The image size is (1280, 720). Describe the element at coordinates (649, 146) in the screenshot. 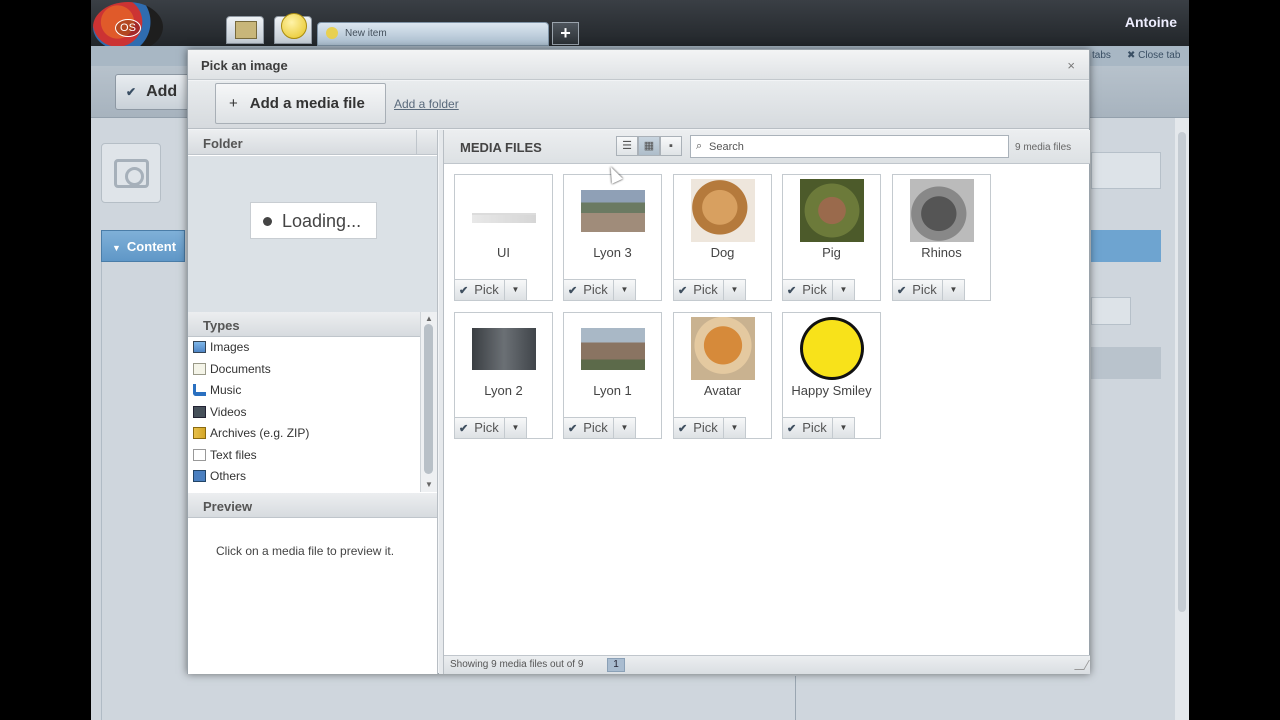

I see `grid-view-icon: ▦` at that location.